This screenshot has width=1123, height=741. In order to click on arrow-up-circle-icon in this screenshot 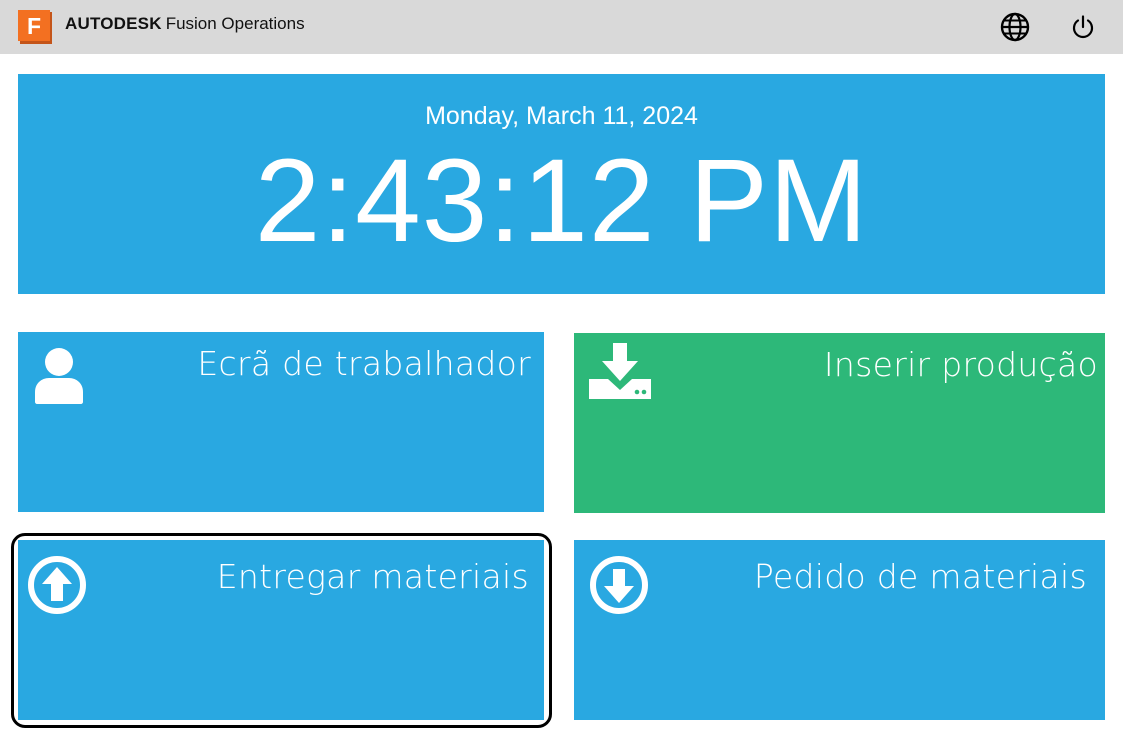, I will do `click(57, 585)`.